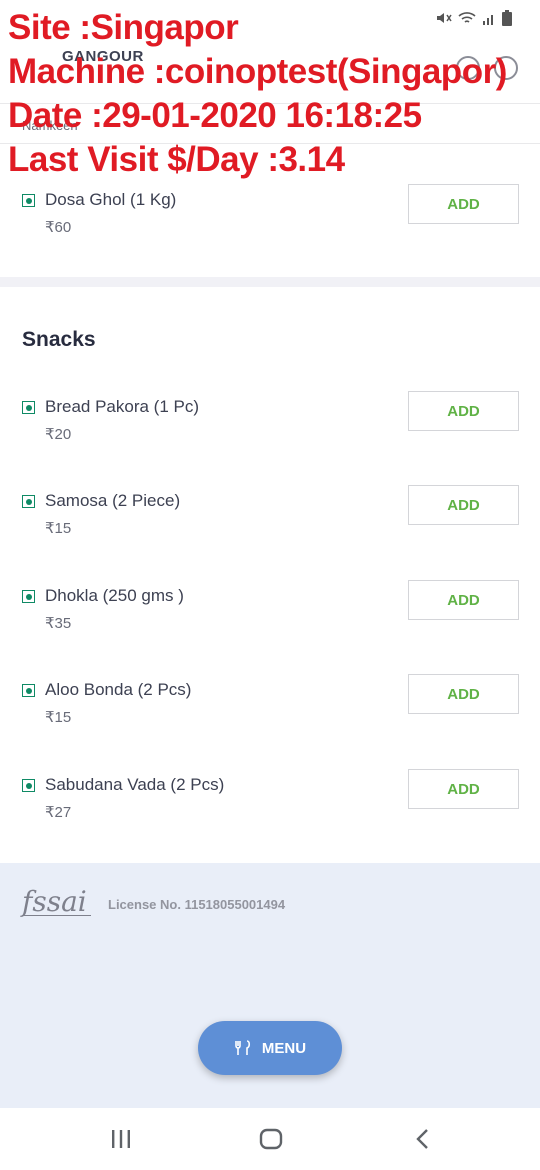 The image size is (540, 1170). I want to click on section-divider, so click(270, 282).